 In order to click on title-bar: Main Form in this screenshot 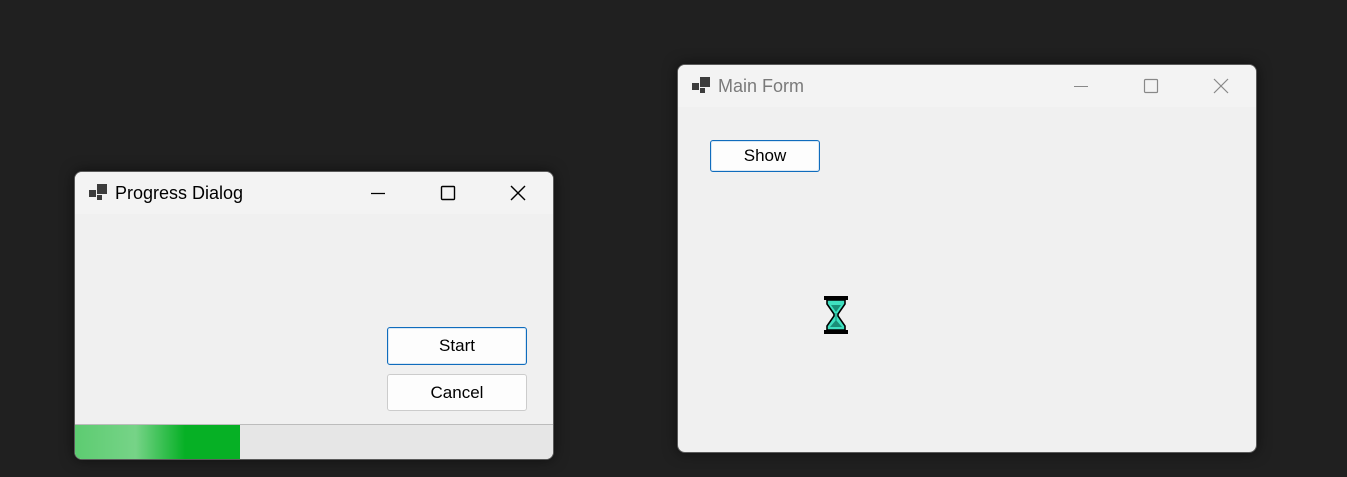, I will do `click(967, 86)`.